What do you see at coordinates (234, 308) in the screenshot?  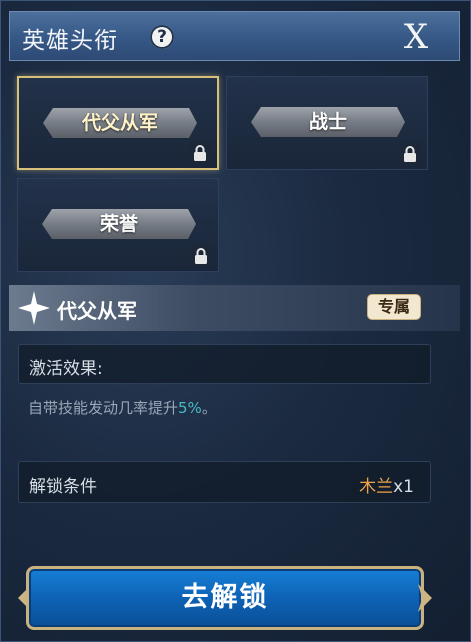 I see `selected-title-bar: 代父从军 专属` at bounding box center [234, 308].